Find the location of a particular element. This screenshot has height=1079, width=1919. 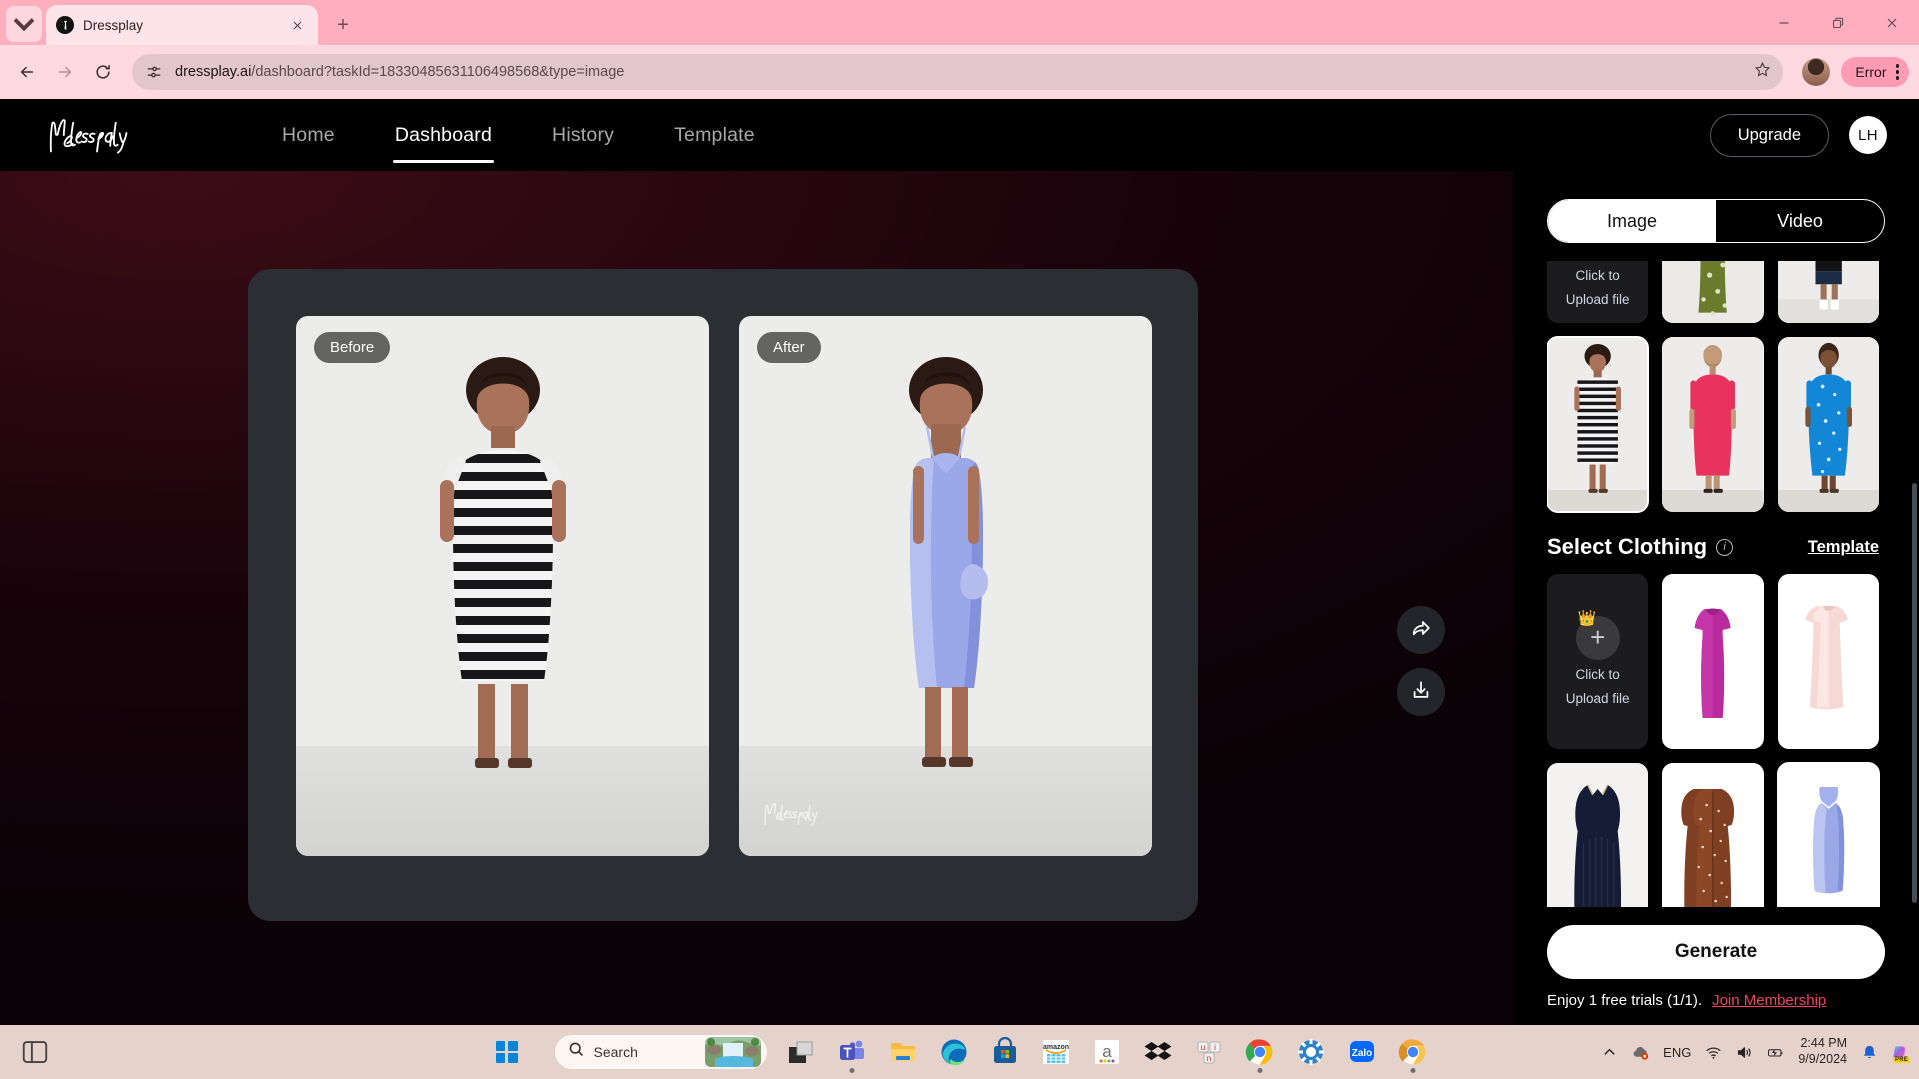

microsoft-edge-icon is located at coordinates (954, 1052).